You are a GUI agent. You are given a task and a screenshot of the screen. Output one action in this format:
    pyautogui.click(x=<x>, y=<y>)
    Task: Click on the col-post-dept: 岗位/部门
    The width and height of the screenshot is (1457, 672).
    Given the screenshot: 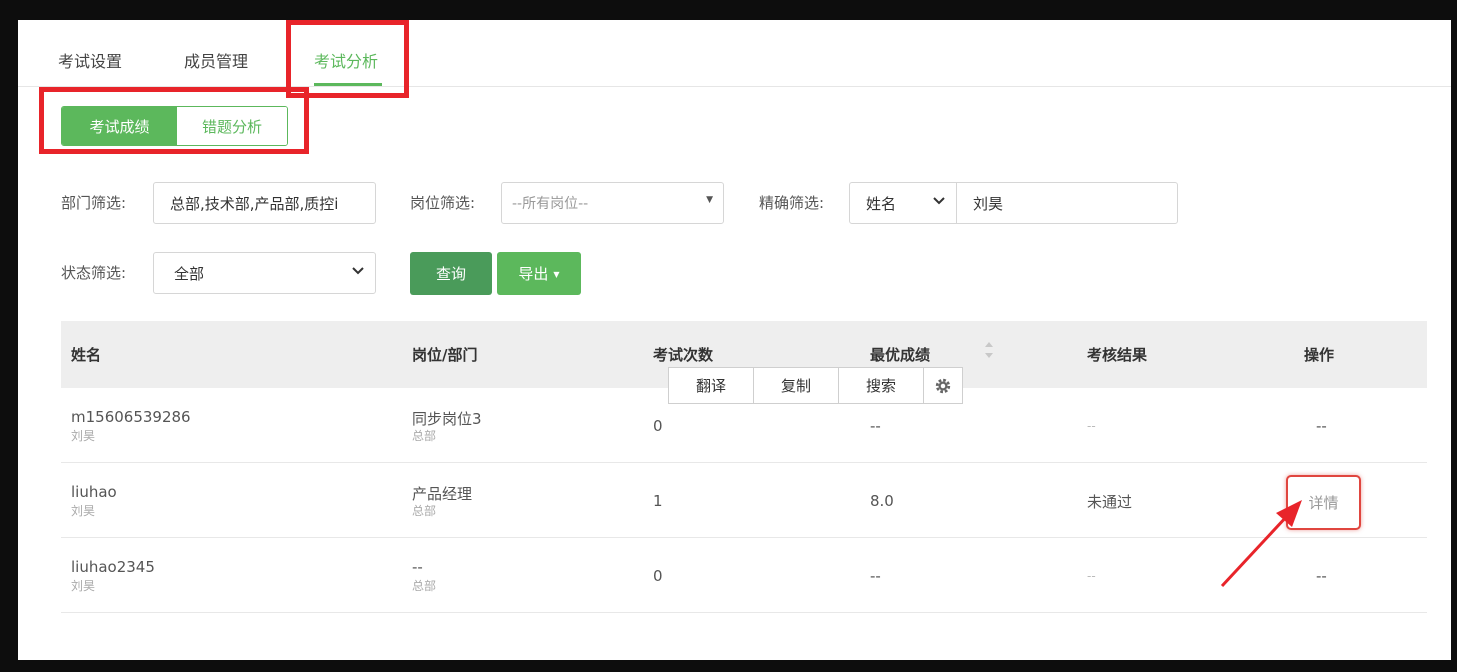 What is the action you would take?
    pyautogui.click(x=445, y=355)
    